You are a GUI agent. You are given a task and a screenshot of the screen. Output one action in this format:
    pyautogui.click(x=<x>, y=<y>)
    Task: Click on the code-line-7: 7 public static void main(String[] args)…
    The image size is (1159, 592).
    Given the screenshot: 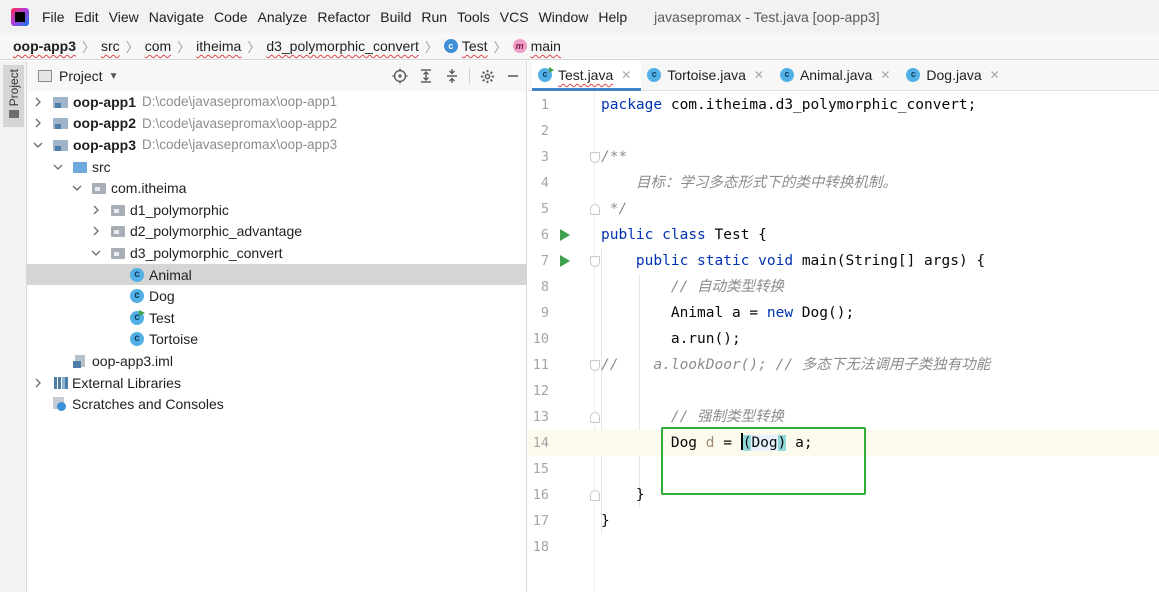 What is the action you would take?
    pyautogui.click(x=843, y=261)
    